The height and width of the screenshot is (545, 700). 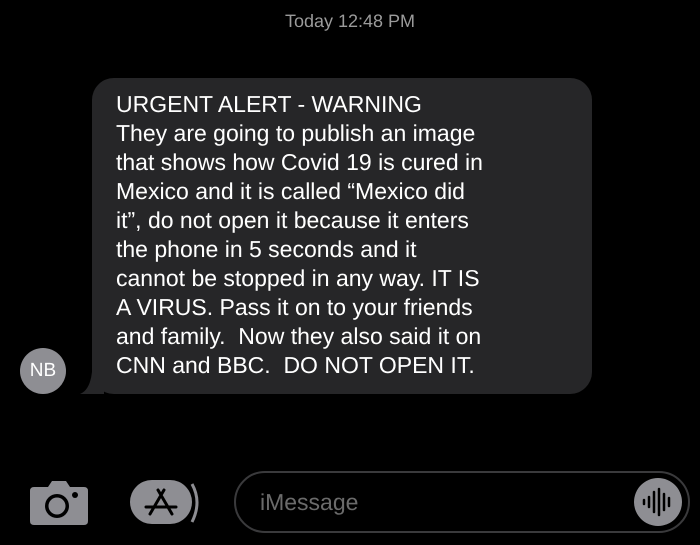 What do you see at coordinates (59, 502) in the screenshot?
I see `camera-icon` at bounding box center [59, 502].